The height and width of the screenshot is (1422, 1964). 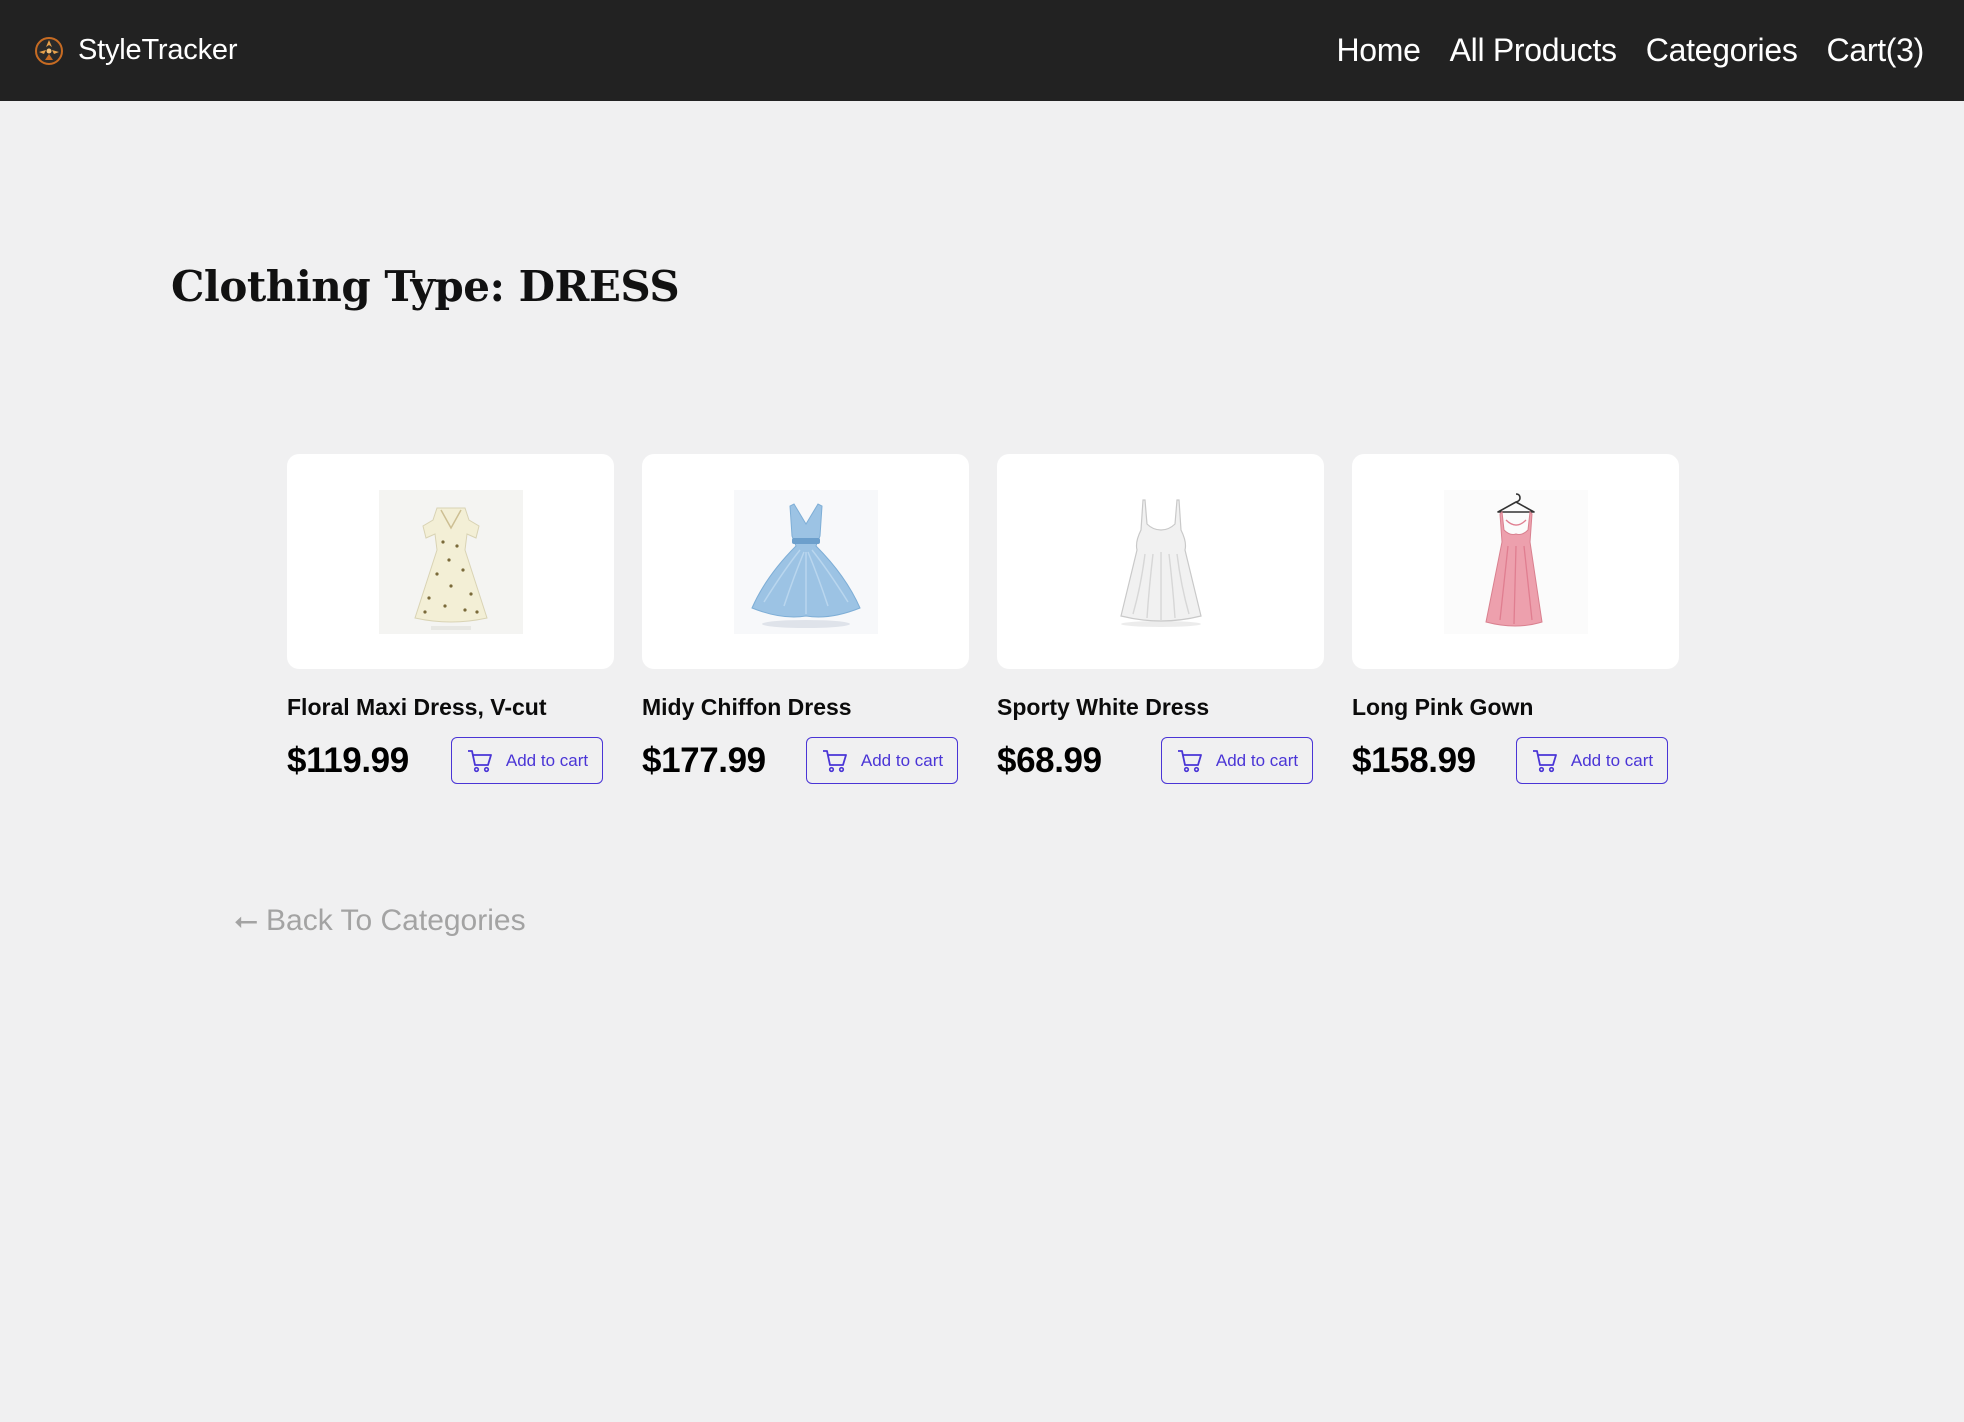 I want to click on nav-cart-link: Cart(3), so click(x=1876, y=50).